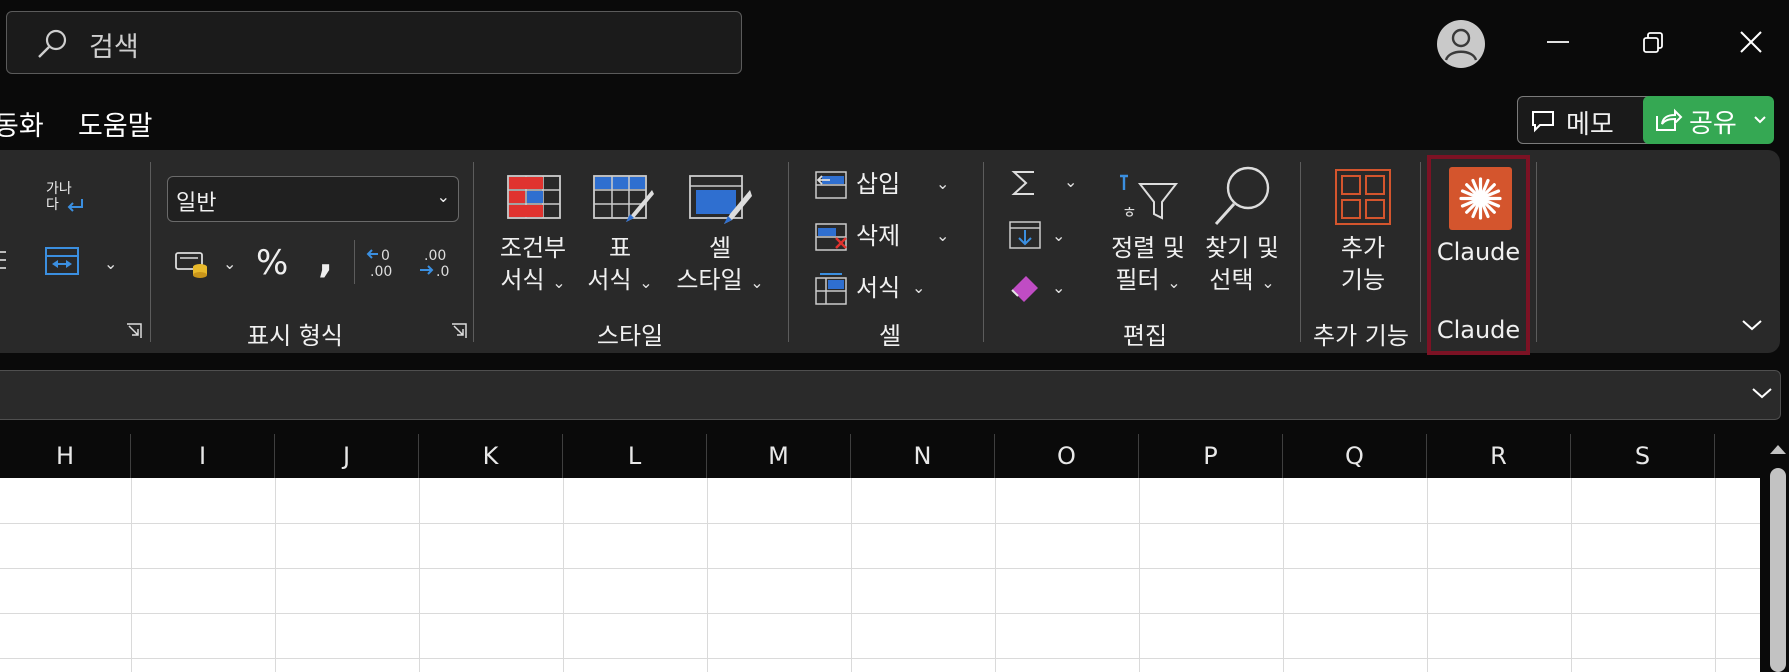 The height and width of the screenshot is (672, 1789). I want to click on delete-cells-button: 삭제 ⌄, so click(887, 238).